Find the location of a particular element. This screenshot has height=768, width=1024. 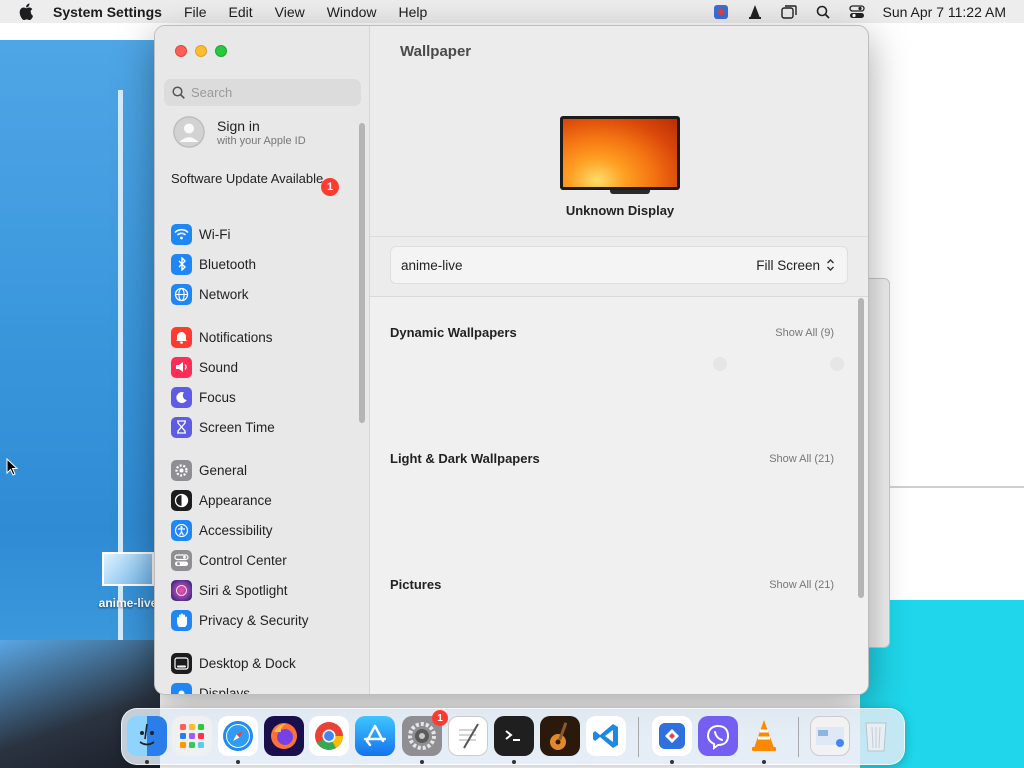

software-update-item: Software Update Available is located at coordinates (258, 179).